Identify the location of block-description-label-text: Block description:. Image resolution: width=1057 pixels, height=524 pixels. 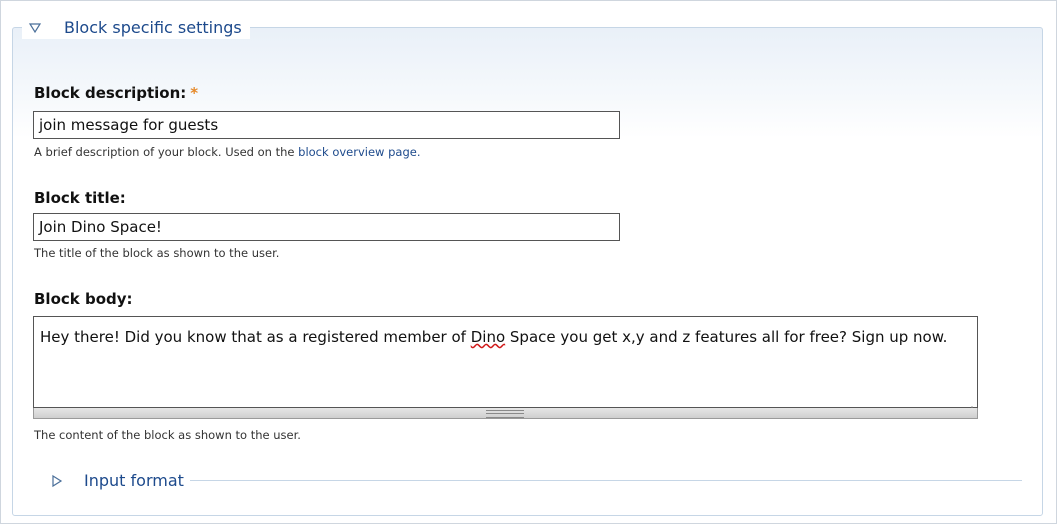
(110, 93).